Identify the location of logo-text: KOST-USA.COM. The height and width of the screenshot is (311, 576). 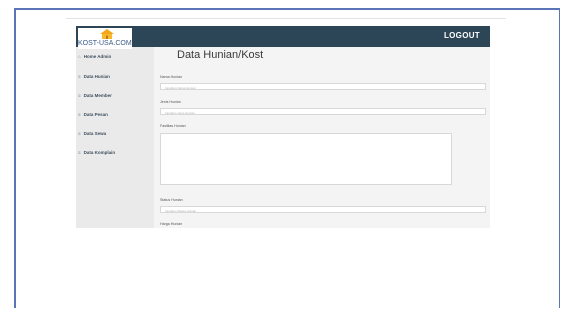
(105, 43).